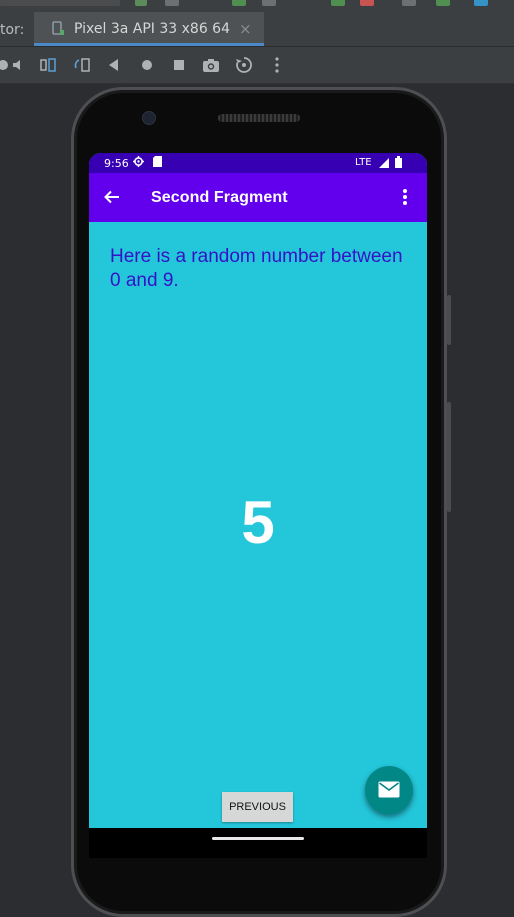 The image size is (514, 917). What do you see at coordinates (211, 65) in the screenshot?
I see `screenshot-icon` at bounding box center [211, 65].